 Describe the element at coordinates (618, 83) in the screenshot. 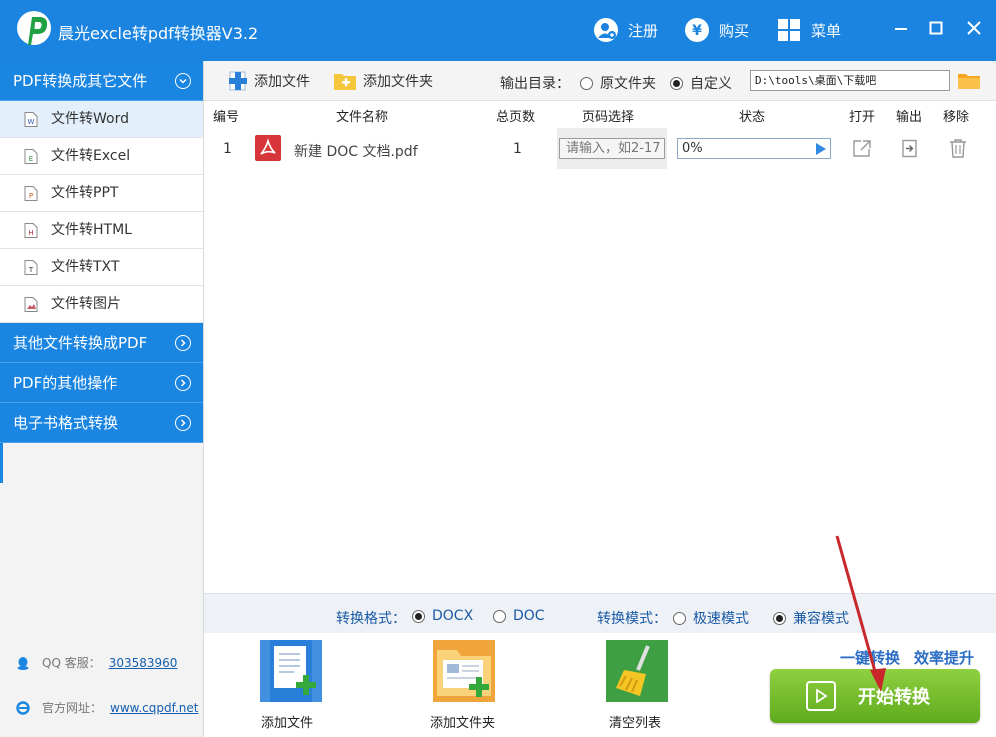

I see `output-original-folder-radio: 原文件夹` at that location.